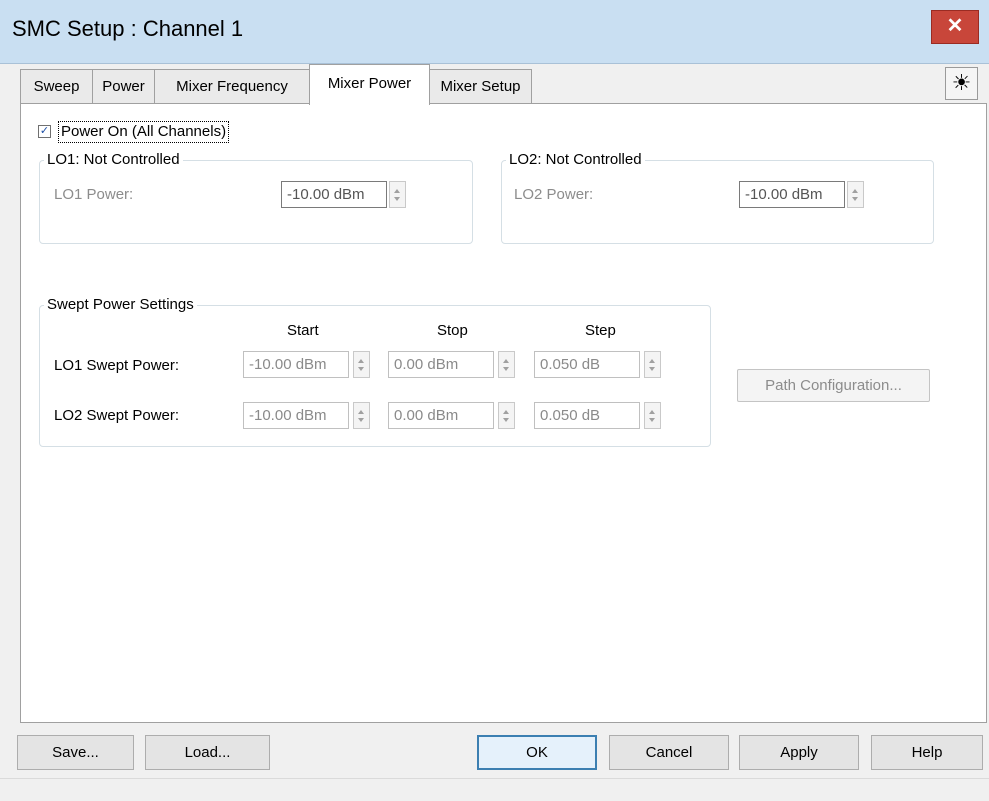  I want to click on lo1-swept-step-spinbox: 0.050 dB, so click(599, 364).